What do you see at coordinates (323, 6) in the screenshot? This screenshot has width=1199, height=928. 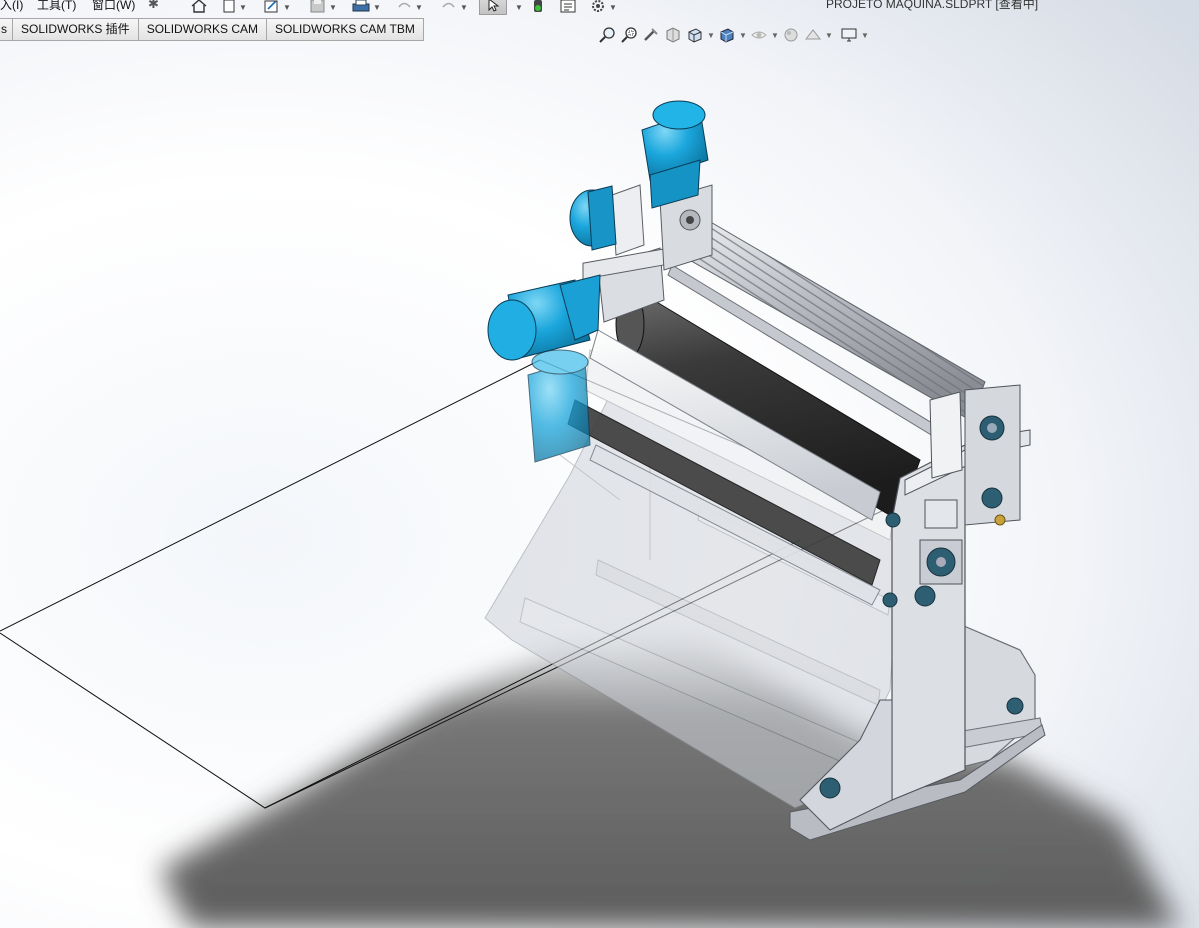 I see `save-icon: ▼` at bounding box center [323, 6].